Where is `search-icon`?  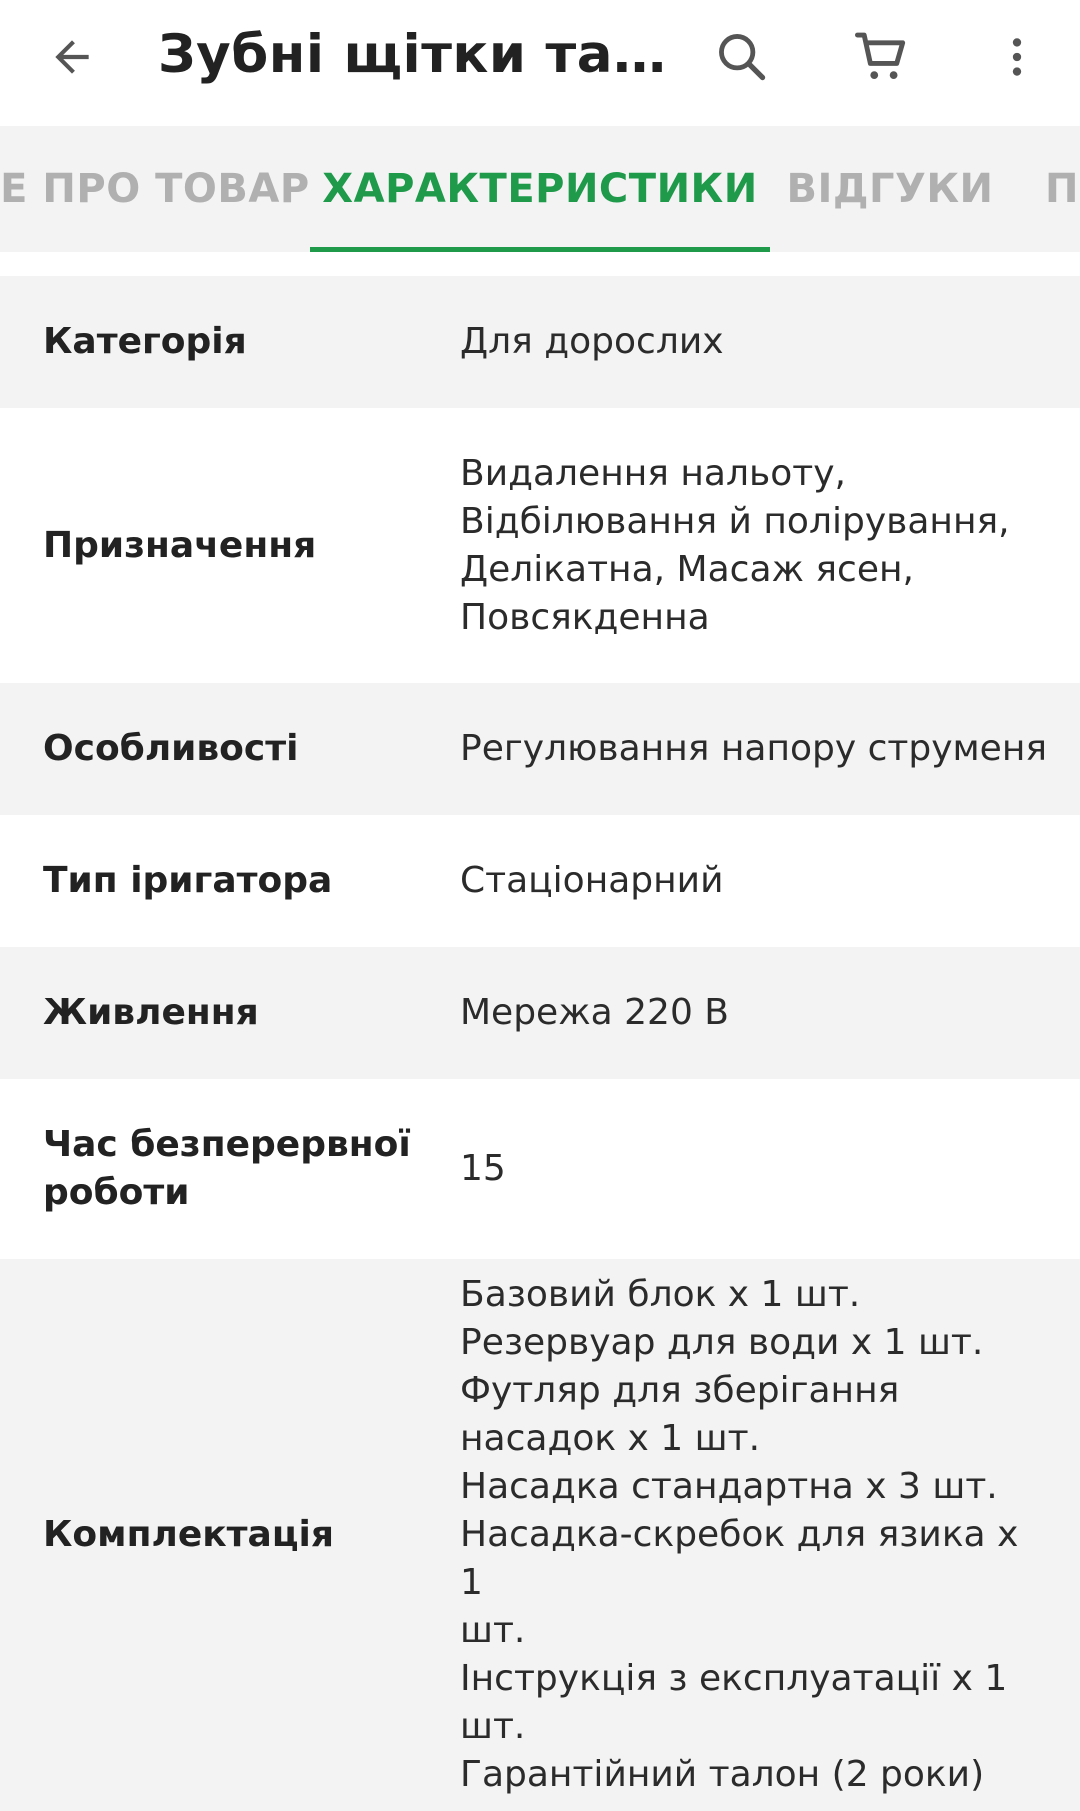 search-icon is located at coordinates (742, 57).